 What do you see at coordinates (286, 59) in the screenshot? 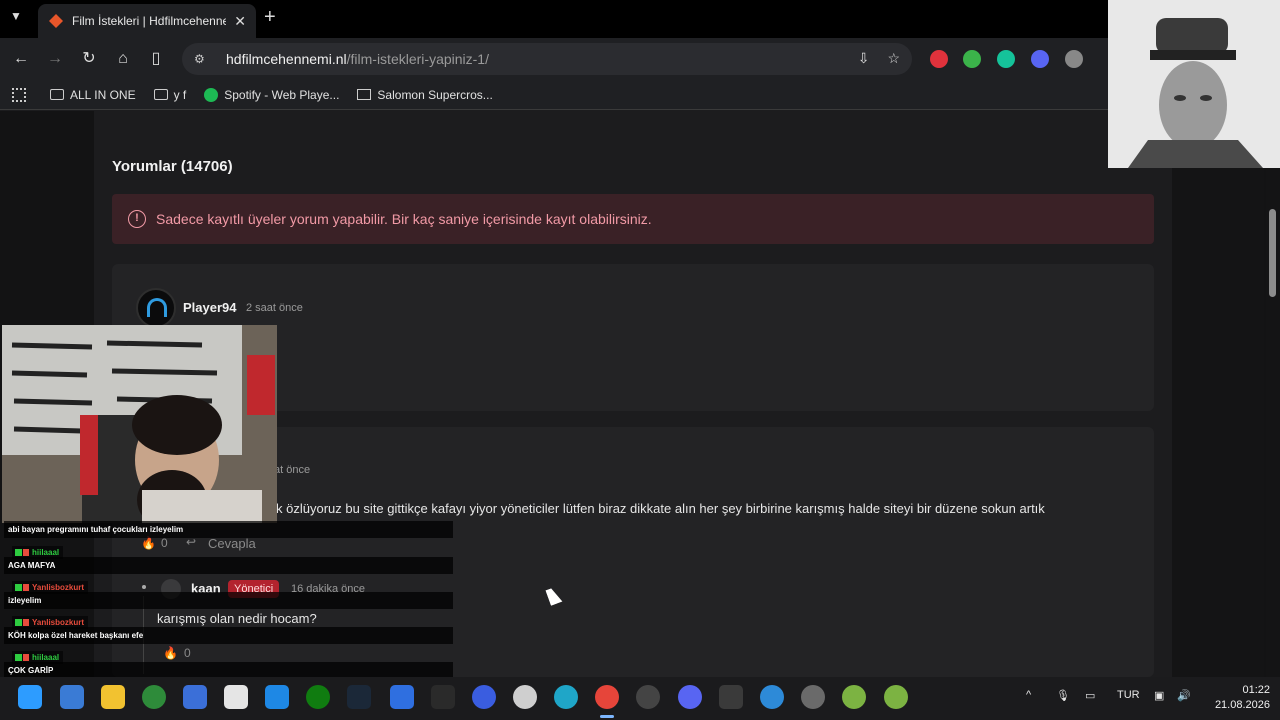
I see `url-host: hdfilmcehennemi.nl` at bounding box center [286, 59].